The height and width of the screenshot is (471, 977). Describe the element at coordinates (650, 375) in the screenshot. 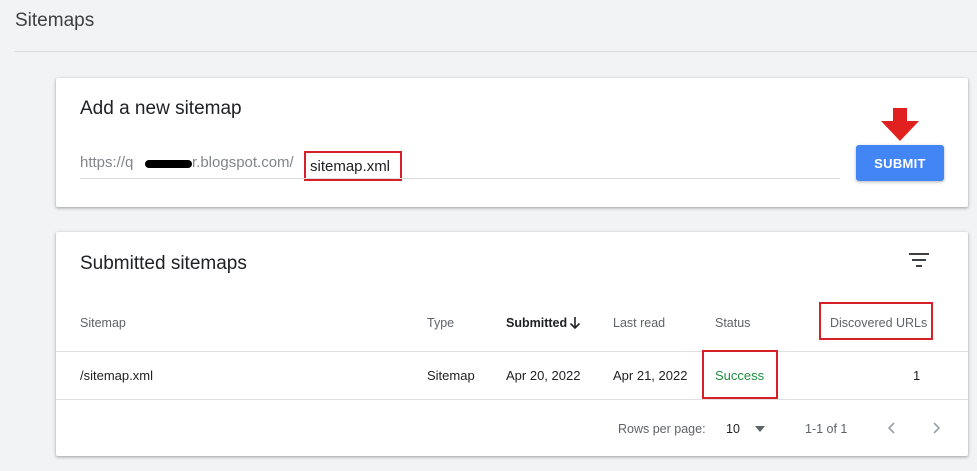

I see `cell-last-read: Apr 21, 2022` at that location.